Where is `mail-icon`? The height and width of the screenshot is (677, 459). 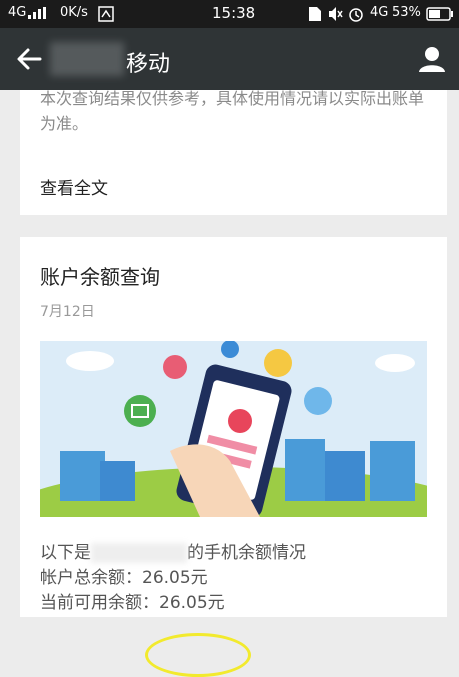 mail-icon is located at coordinates (140, 411).